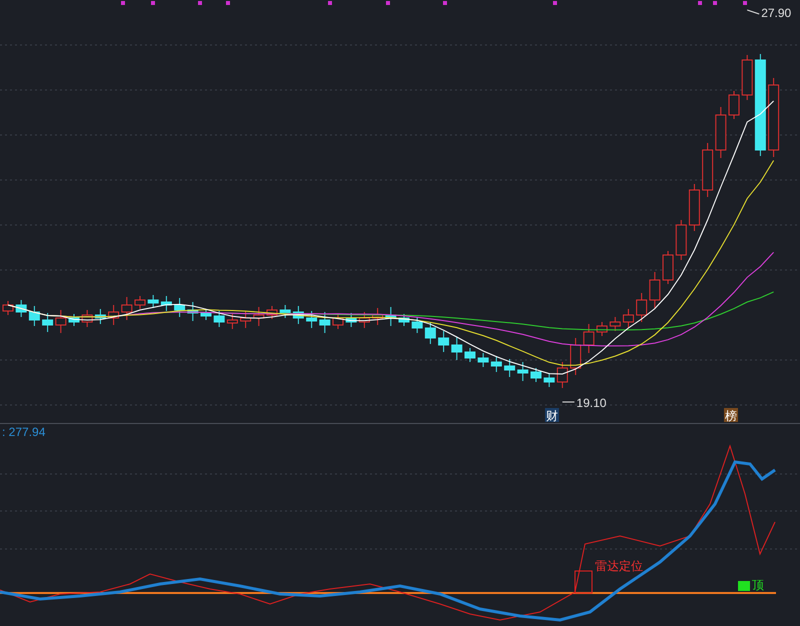 This screenshot has width=800, height=626. Describe the element at coordinates (591, 403) in the screenshot. I see `low-price-label: 19.10` at that location.